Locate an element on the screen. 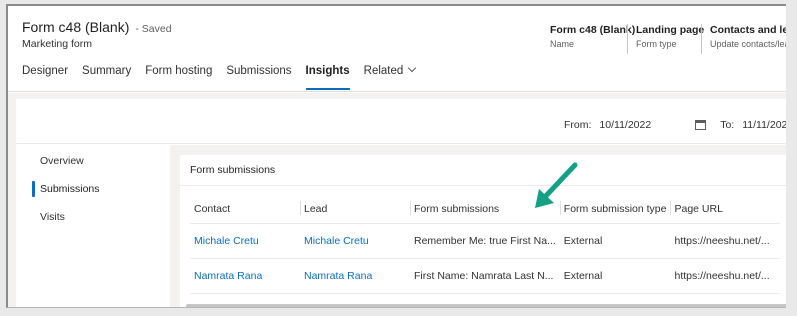 This screenshot has width=797, height=316. contact-link: Michale Cretu is located at coordinates (245, 241).